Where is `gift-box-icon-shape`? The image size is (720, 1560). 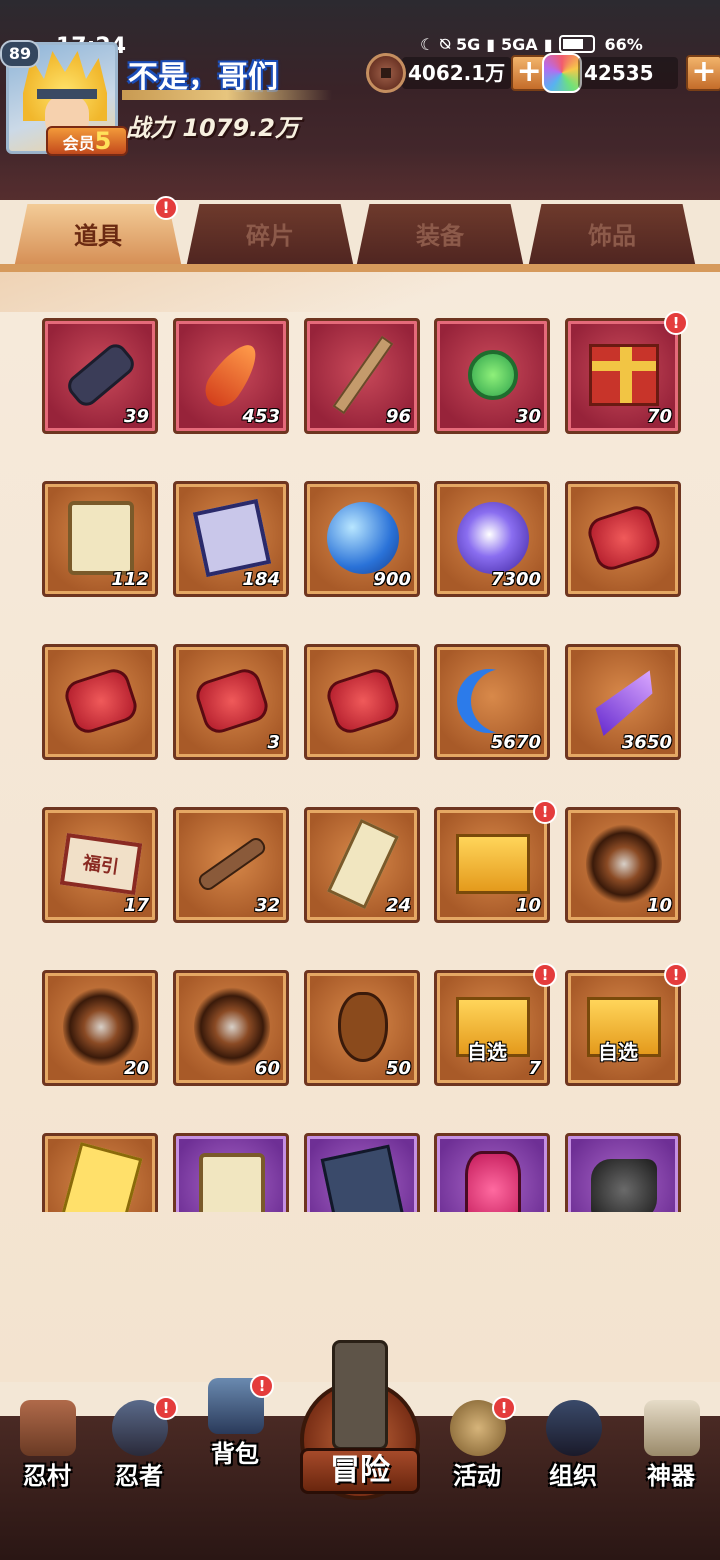 gift-box-icon-shape is located at coordinates (624, 375).